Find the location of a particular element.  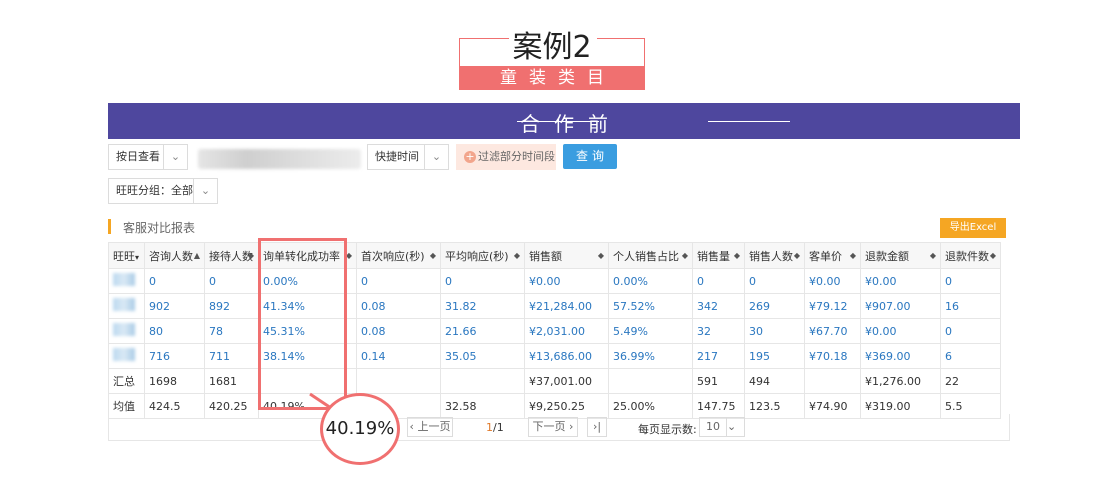

table-cell: 57.52% is located at coordinates (650, 306).